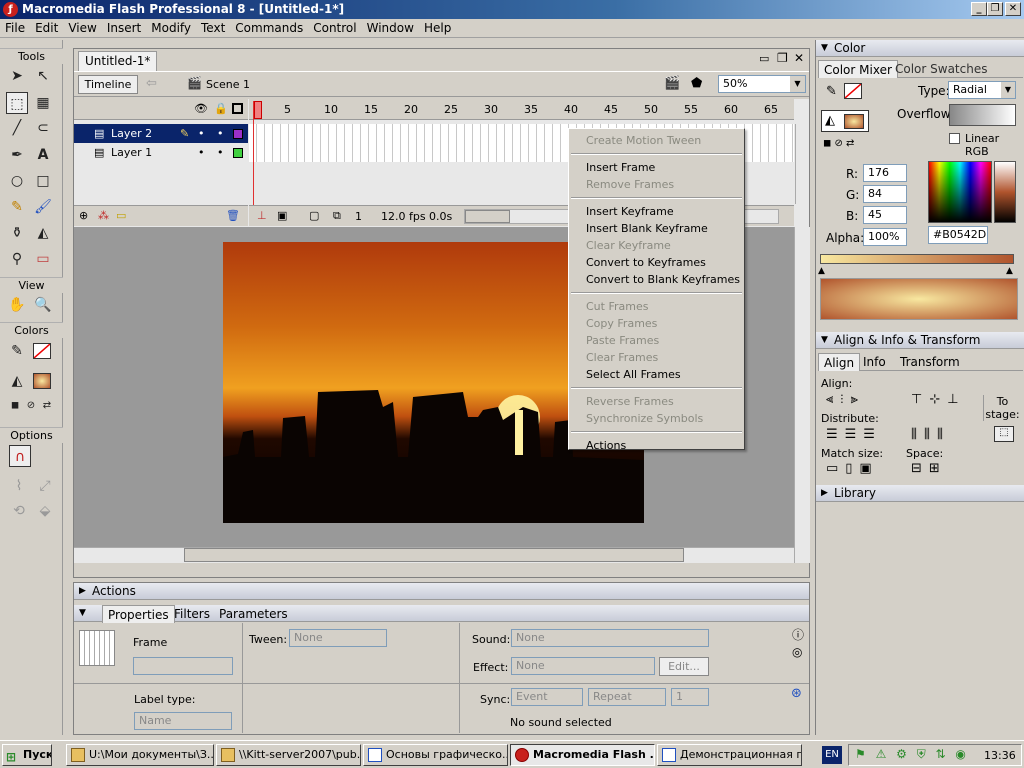  Describe the element at coordinates (17, 259) in the screenshot. I see `eyedropper-tool-icon: ⚲` at that location.